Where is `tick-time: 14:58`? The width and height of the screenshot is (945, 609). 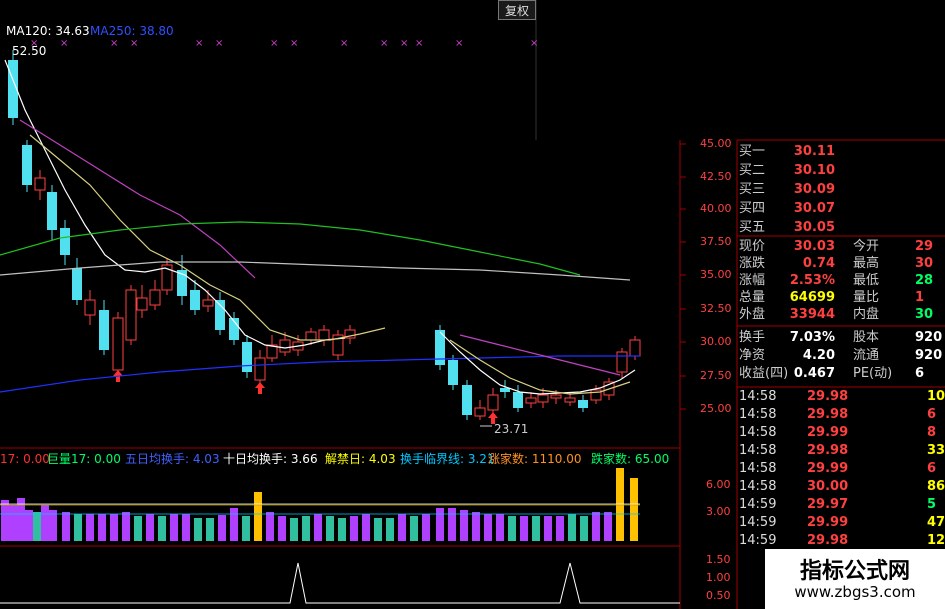
tick-time: 14:58 is located at coordinates (758, 396).